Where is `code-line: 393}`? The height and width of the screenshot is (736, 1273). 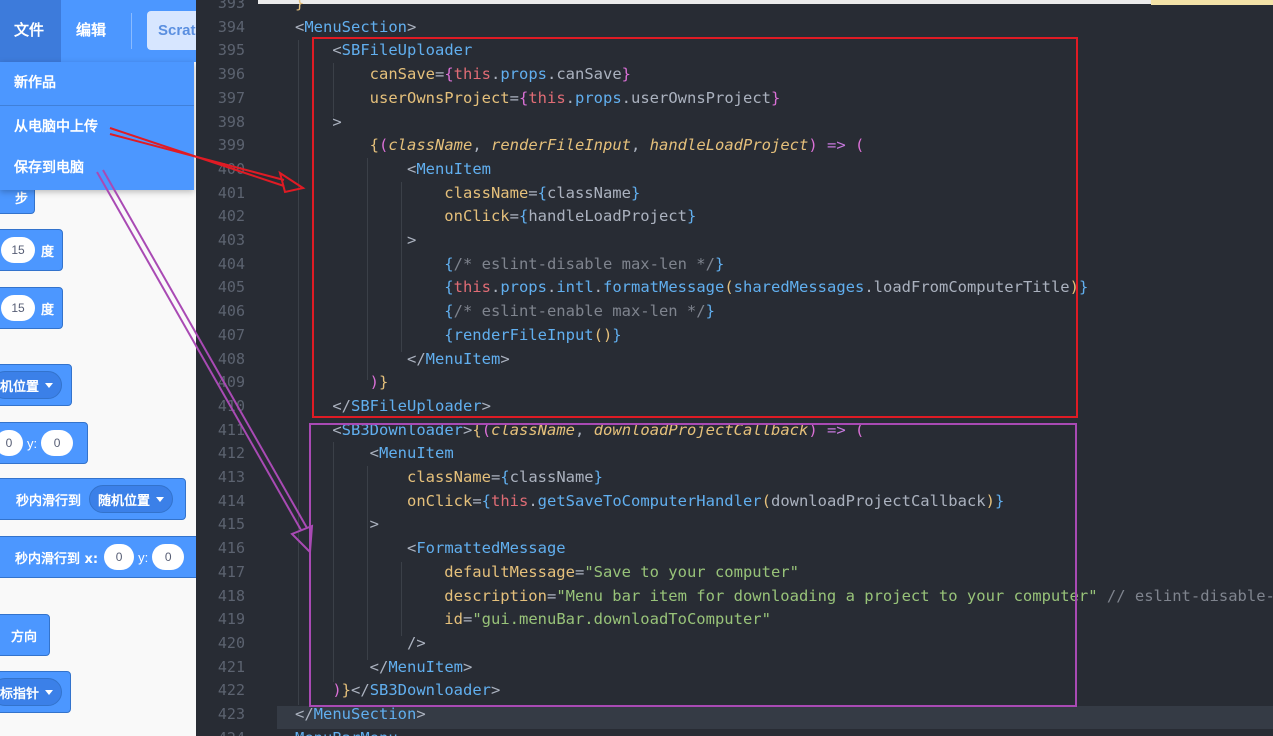 code-line: 393} is located at coordinates (734, 8).